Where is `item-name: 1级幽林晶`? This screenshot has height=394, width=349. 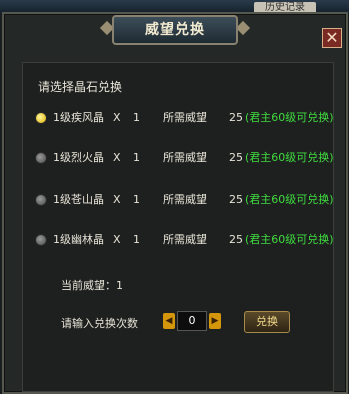 item-name: 1级幽林晶 is located at coordinates (78, 239).